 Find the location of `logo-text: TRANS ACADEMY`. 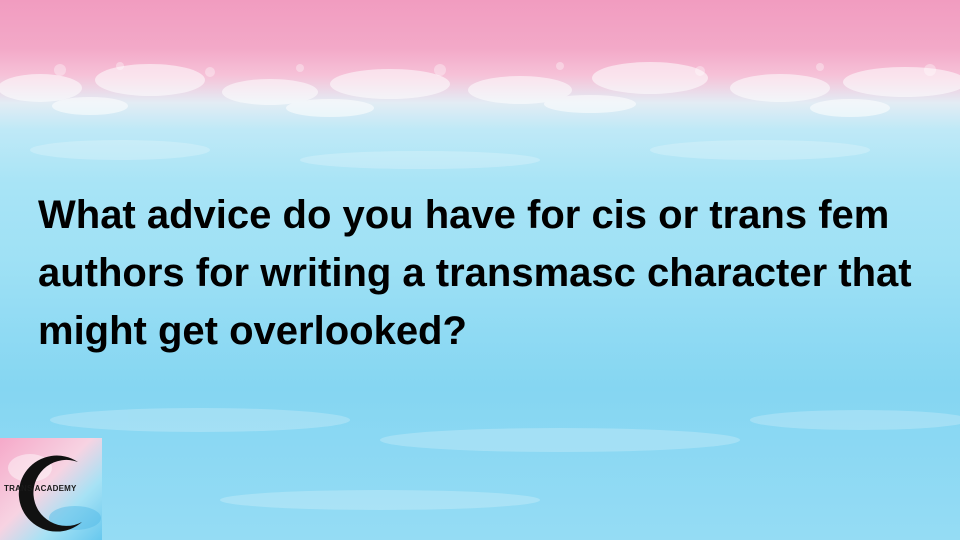

logo-text: TRANS ACADEMY is located at coordinates (40, 488).